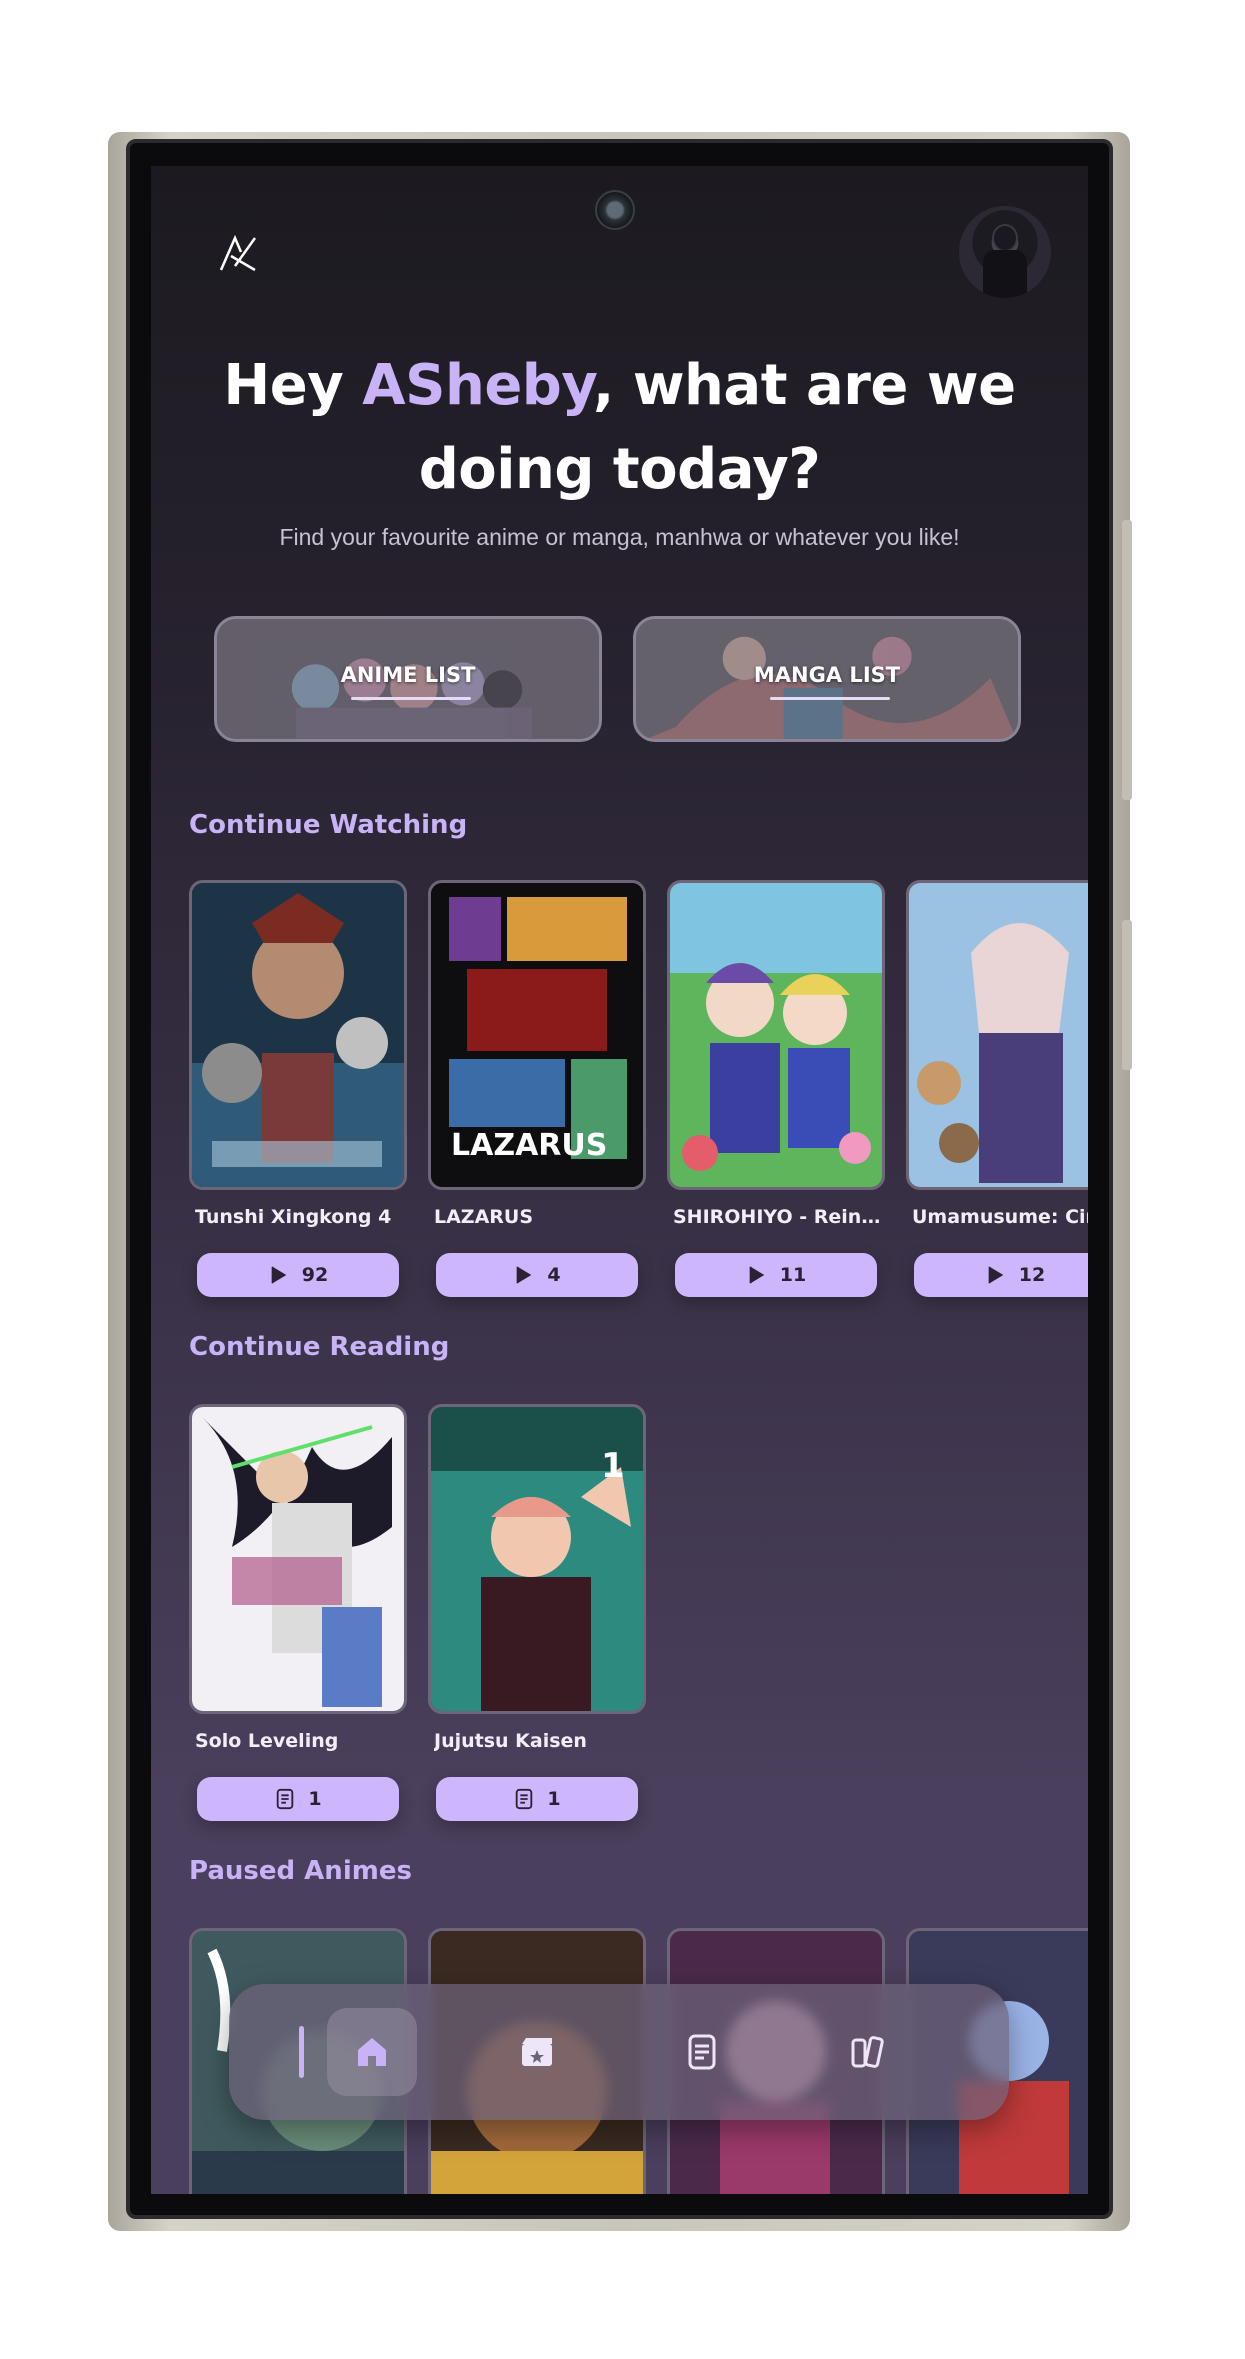 The width and height of the screenshot is (1245, 2359). I want to click on continue-reading-row: Solo Leveling 1 1 Jujutsu Kaisen 1, so click(417, 1614).